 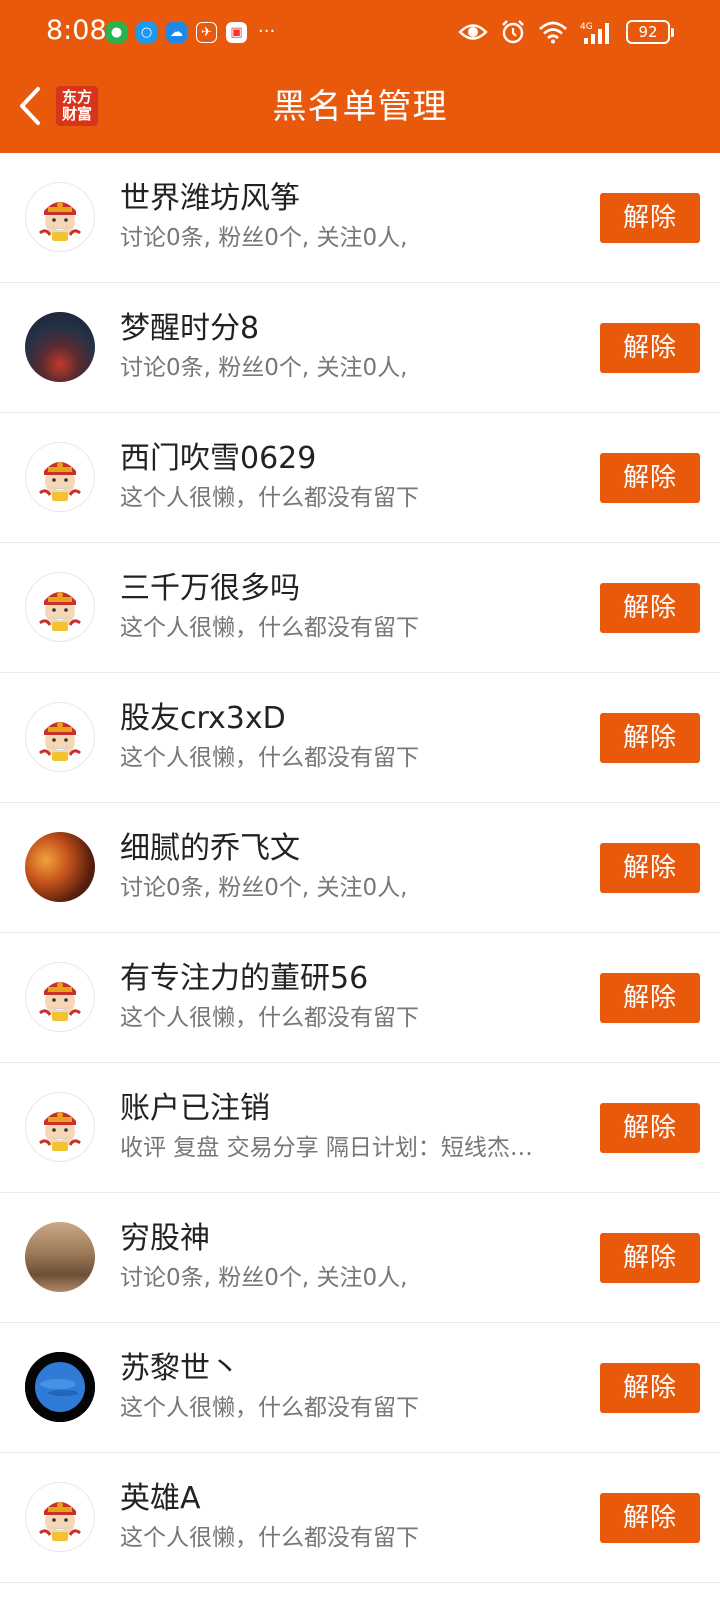 I want to click on list-item: 苏黎世丶这个人很懒，什么都没有留下 解除, so click(x=360, y=1388).